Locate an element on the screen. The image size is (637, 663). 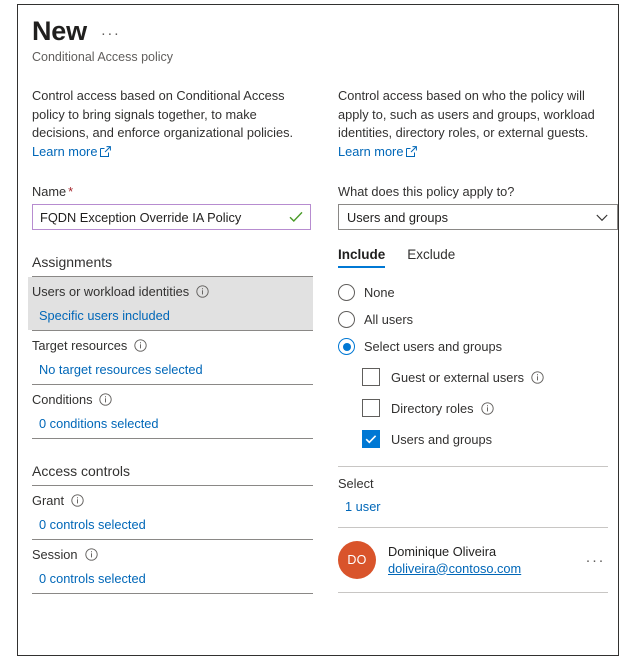
radio-option-select-users-and-groups: Select users and groups is located at coordinates (478, 346).